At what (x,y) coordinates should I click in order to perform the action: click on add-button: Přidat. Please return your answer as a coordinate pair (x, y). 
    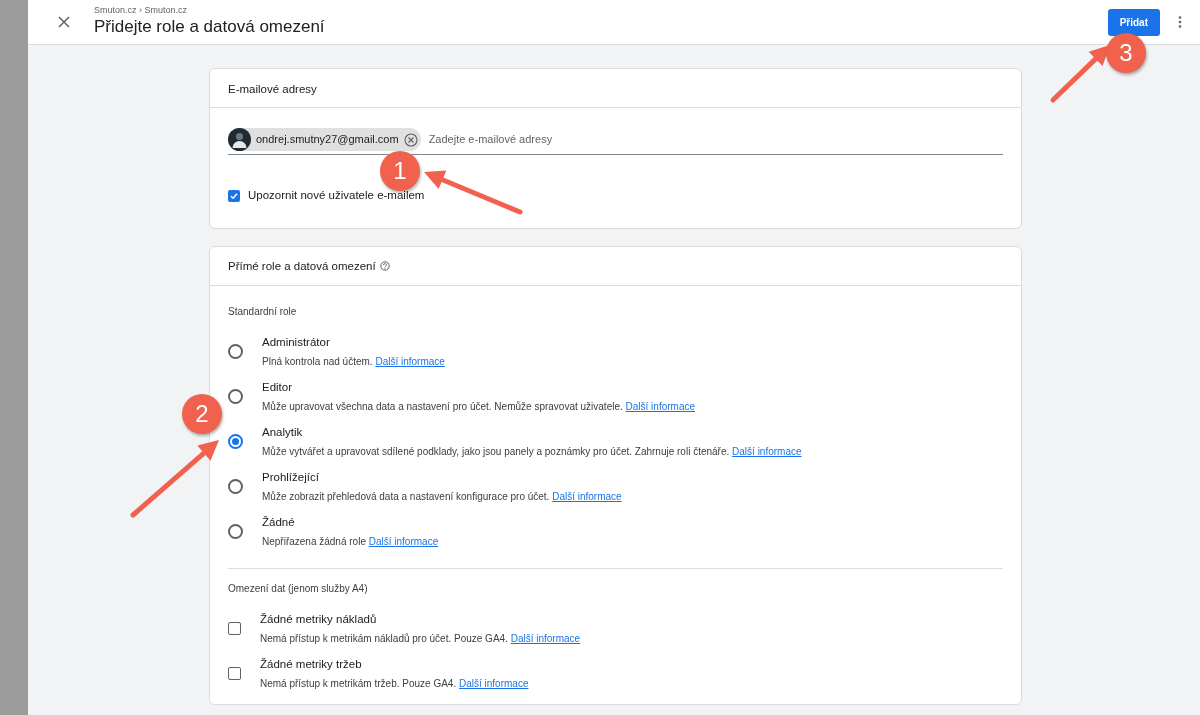
    Looking at the image, I should click on (1133, 22).